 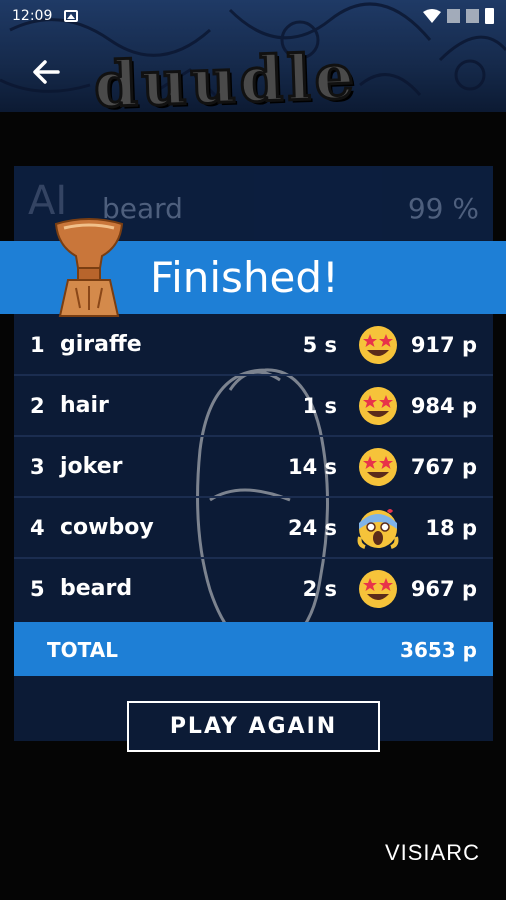 What do you see at coordinates (253, 649) in the screenshot?
I see `total-row: TOTAL 3653 p` at bounding box center [253, 649].